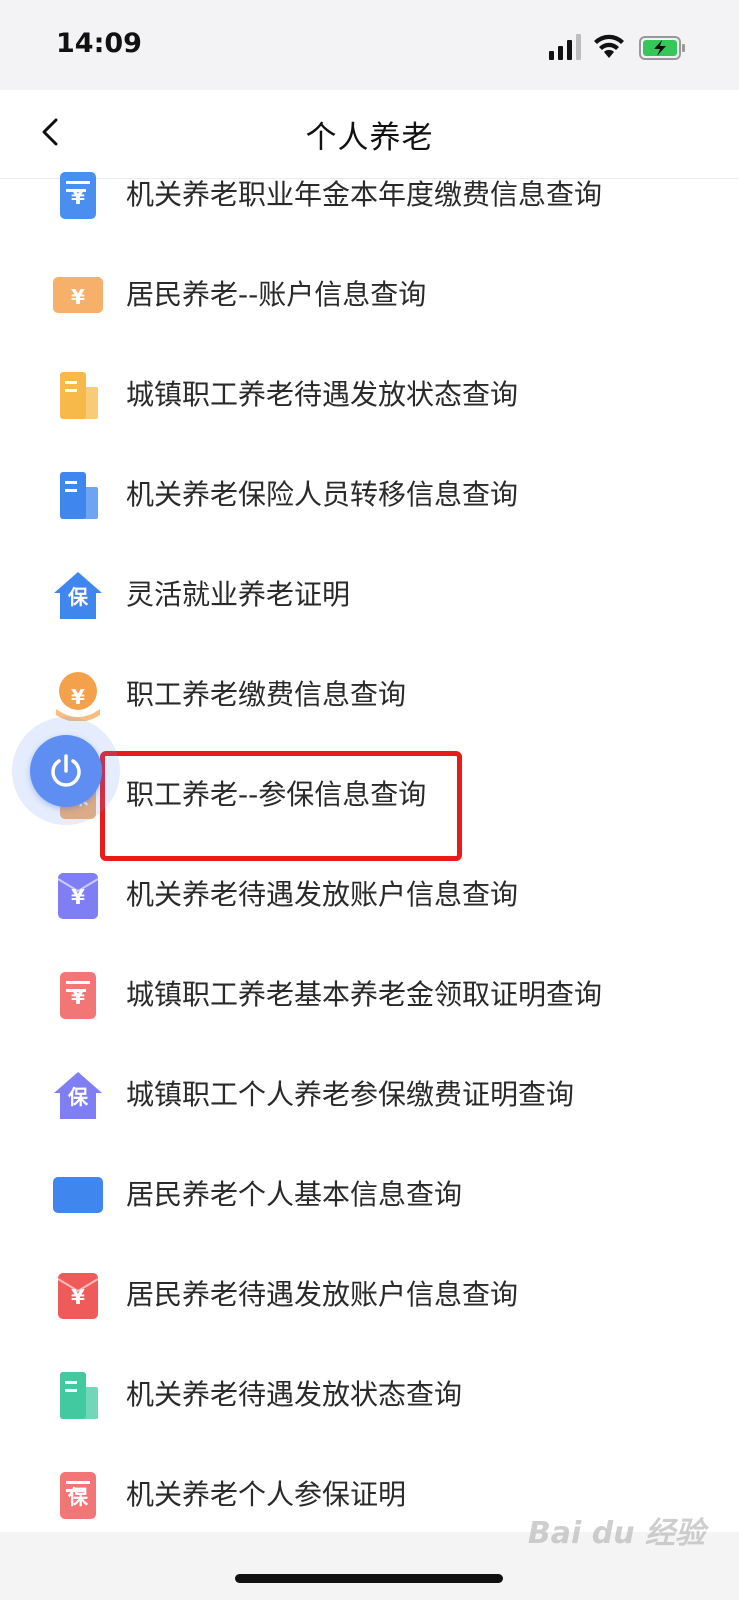 This screenshot has width=739, height=1600. What do you see at coordinates (99, 43) in the screenshot?
I see `status-time: 14:09` at bounding box center [99, 43].